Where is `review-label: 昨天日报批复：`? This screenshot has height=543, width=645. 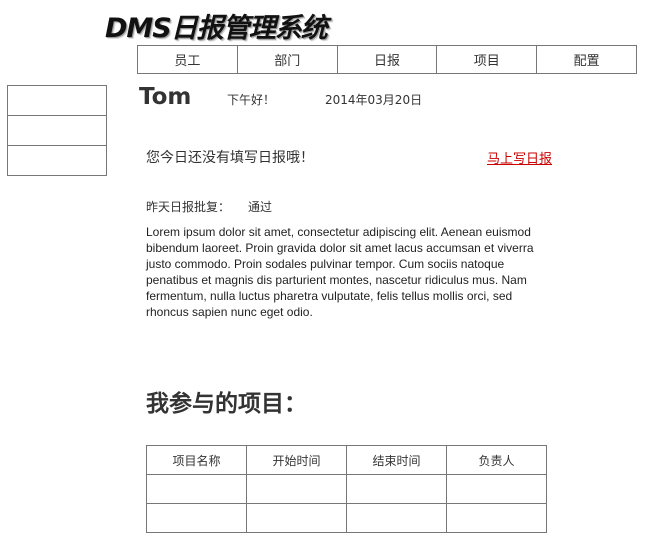 review-label: 昨天日报批复： is located at coordinates (188, 207).